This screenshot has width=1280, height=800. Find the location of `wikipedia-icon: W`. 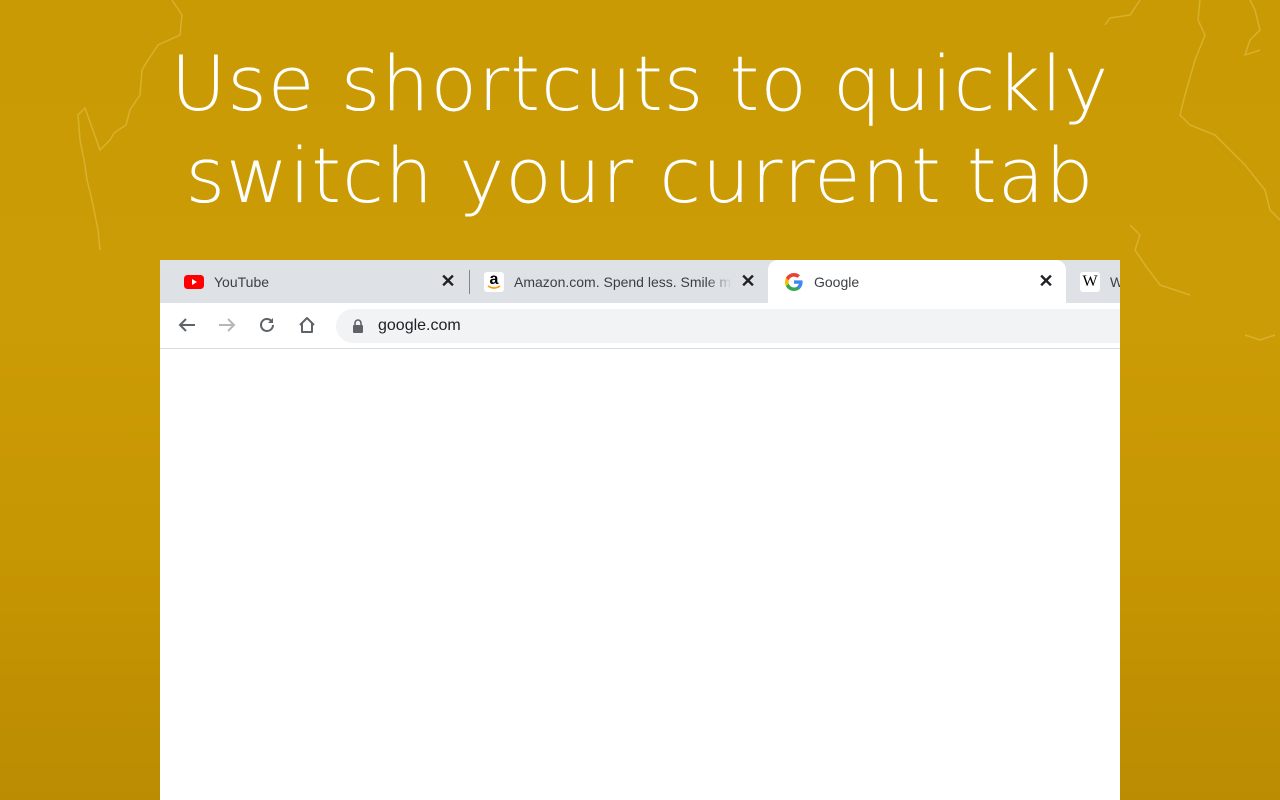

wikipedia-icon: W is located at coordinates (1090, 281).